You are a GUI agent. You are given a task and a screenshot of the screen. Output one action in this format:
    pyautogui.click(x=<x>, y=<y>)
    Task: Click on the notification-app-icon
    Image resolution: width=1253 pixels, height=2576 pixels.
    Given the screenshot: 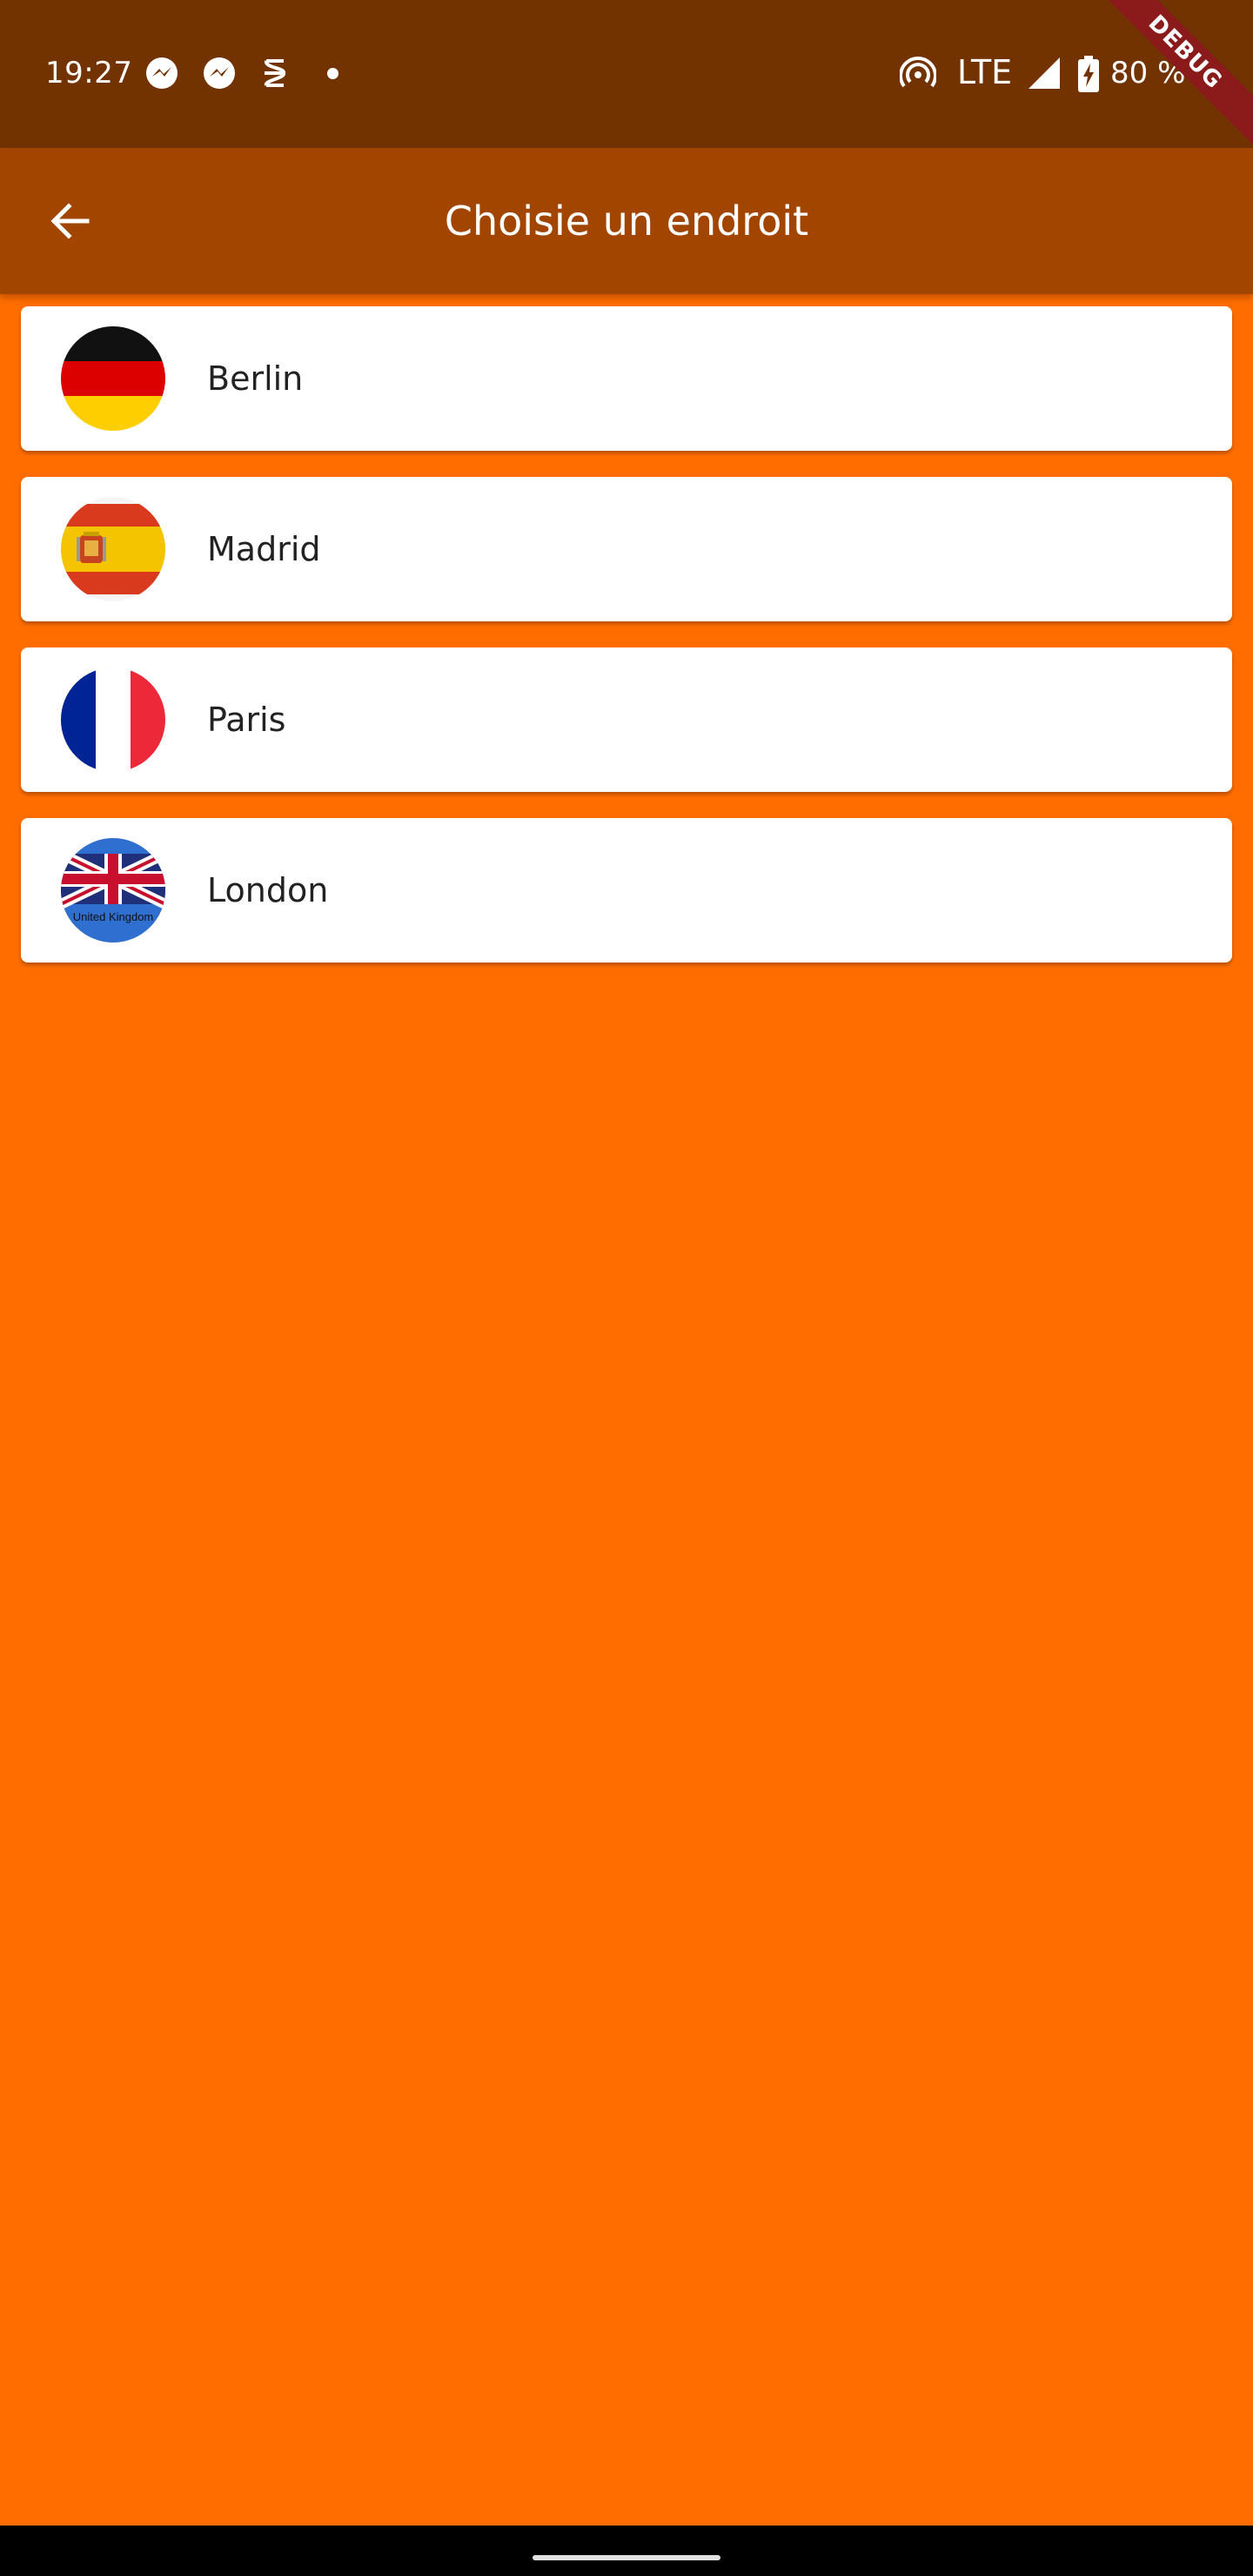 What is the action you would take?
    pyautogui.click(x=275, y=75)
    